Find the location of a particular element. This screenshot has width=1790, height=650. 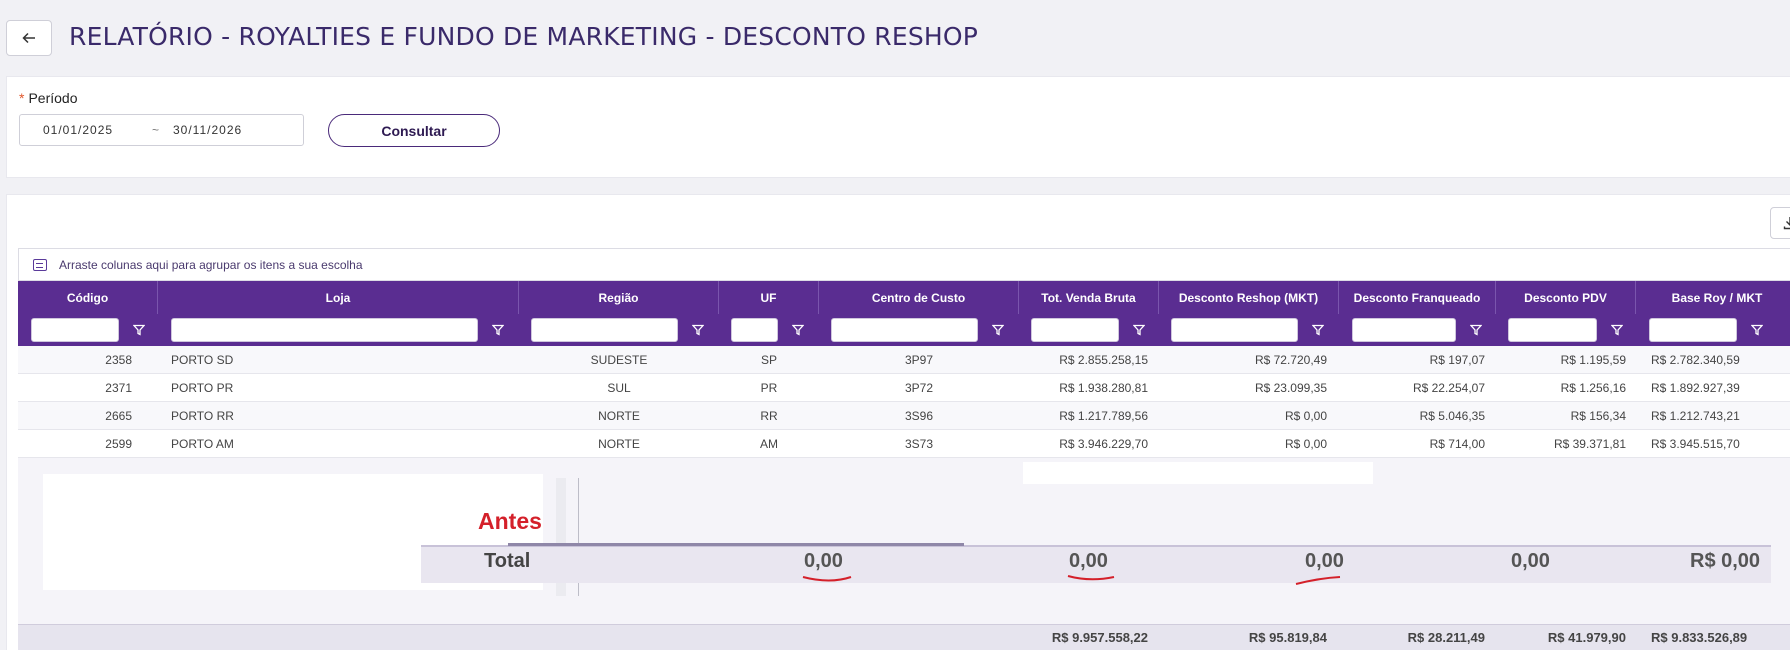

cell-desconto-franqueado: R$ 714,00 is located at coordinates (1457, 443).